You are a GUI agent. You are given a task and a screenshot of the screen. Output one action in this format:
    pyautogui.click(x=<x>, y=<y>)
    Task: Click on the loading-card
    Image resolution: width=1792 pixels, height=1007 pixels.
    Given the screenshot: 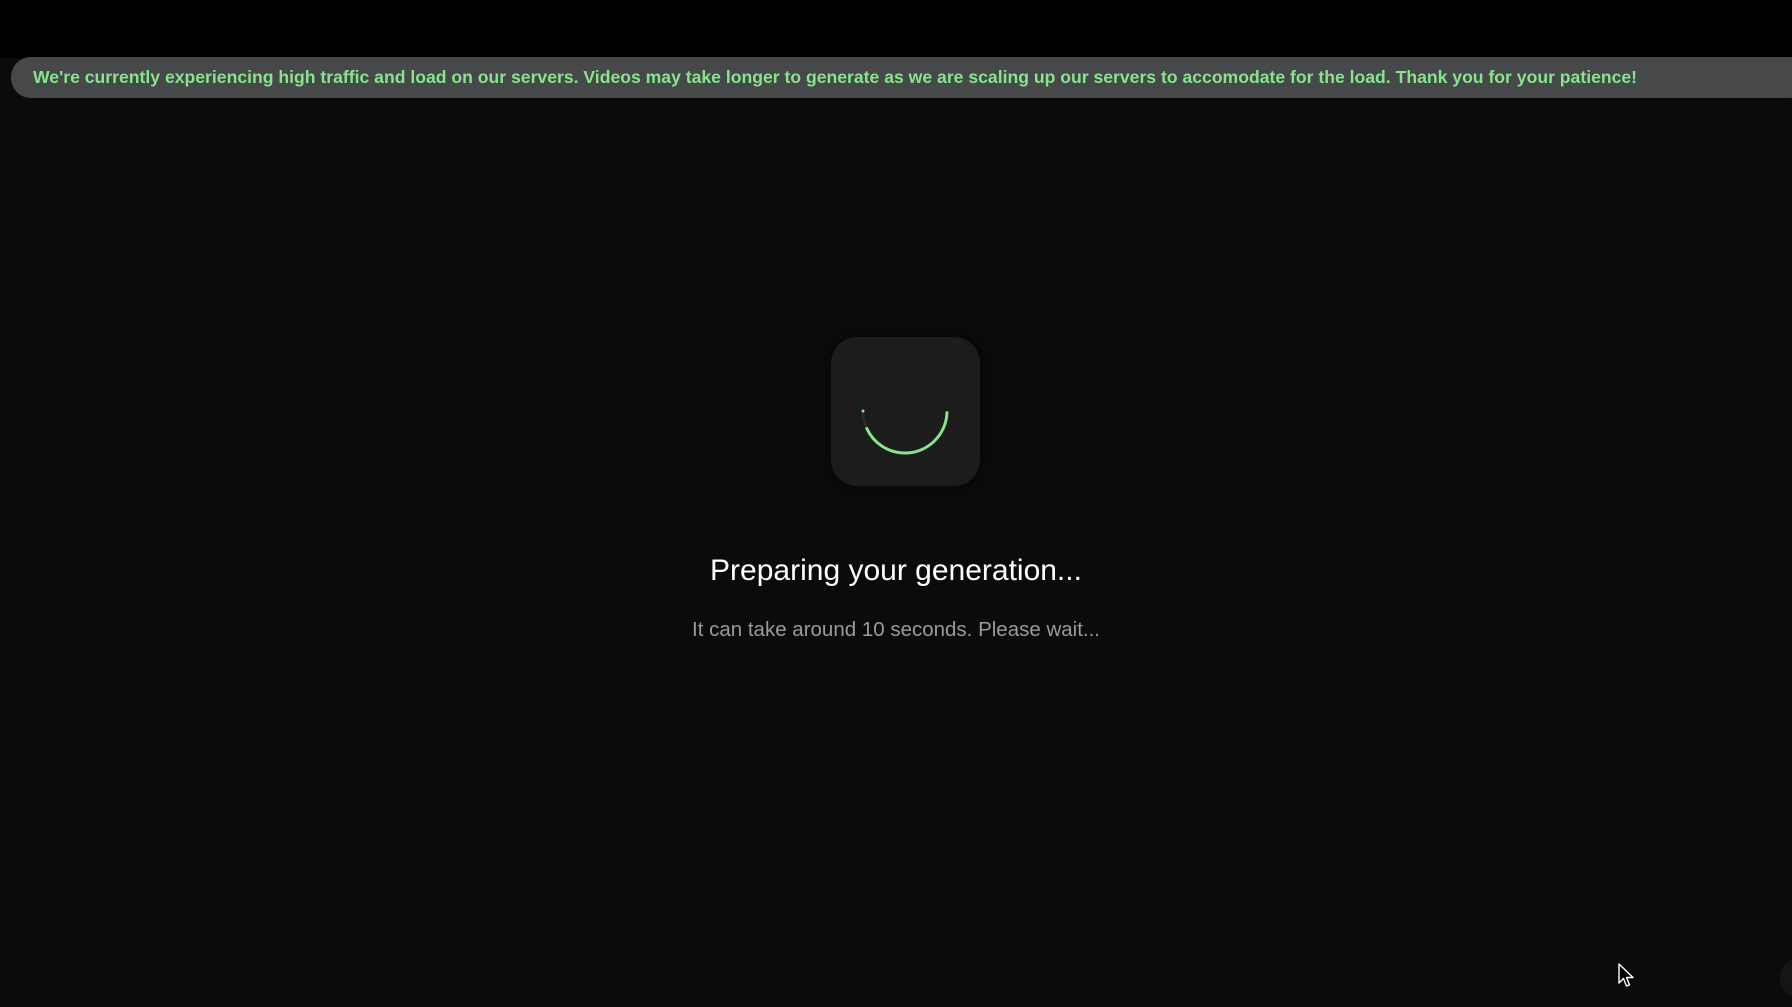 What is the action you would take?
    pyautogui.click(x=905, y=411)
    